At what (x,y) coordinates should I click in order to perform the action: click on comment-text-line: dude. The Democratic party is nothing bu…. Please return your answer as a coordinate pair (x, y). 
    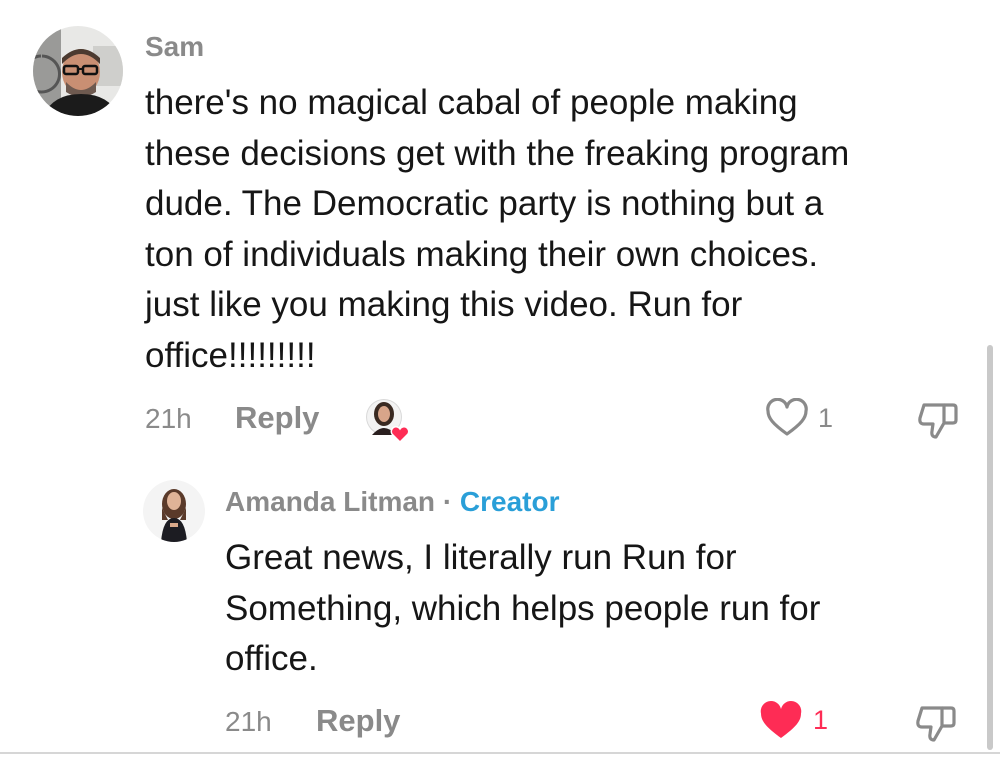
    Looking at the image, I should click on (484, 203).